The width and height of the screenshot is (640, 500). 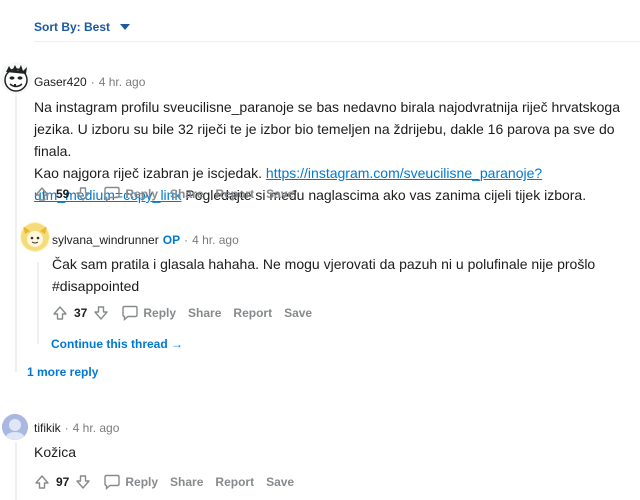 I want to click on comment-body: Kožica, so click(x=324, y=452).